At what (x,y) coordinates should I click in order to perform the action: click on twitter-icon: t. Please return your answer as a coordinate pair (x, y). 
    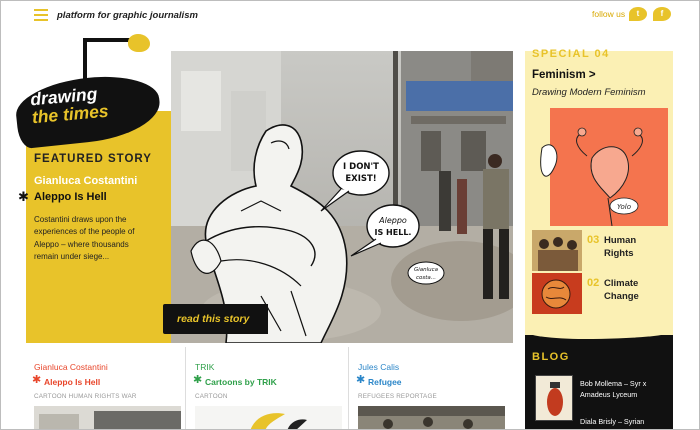
    Looking at the image, I should click on (638, 14).